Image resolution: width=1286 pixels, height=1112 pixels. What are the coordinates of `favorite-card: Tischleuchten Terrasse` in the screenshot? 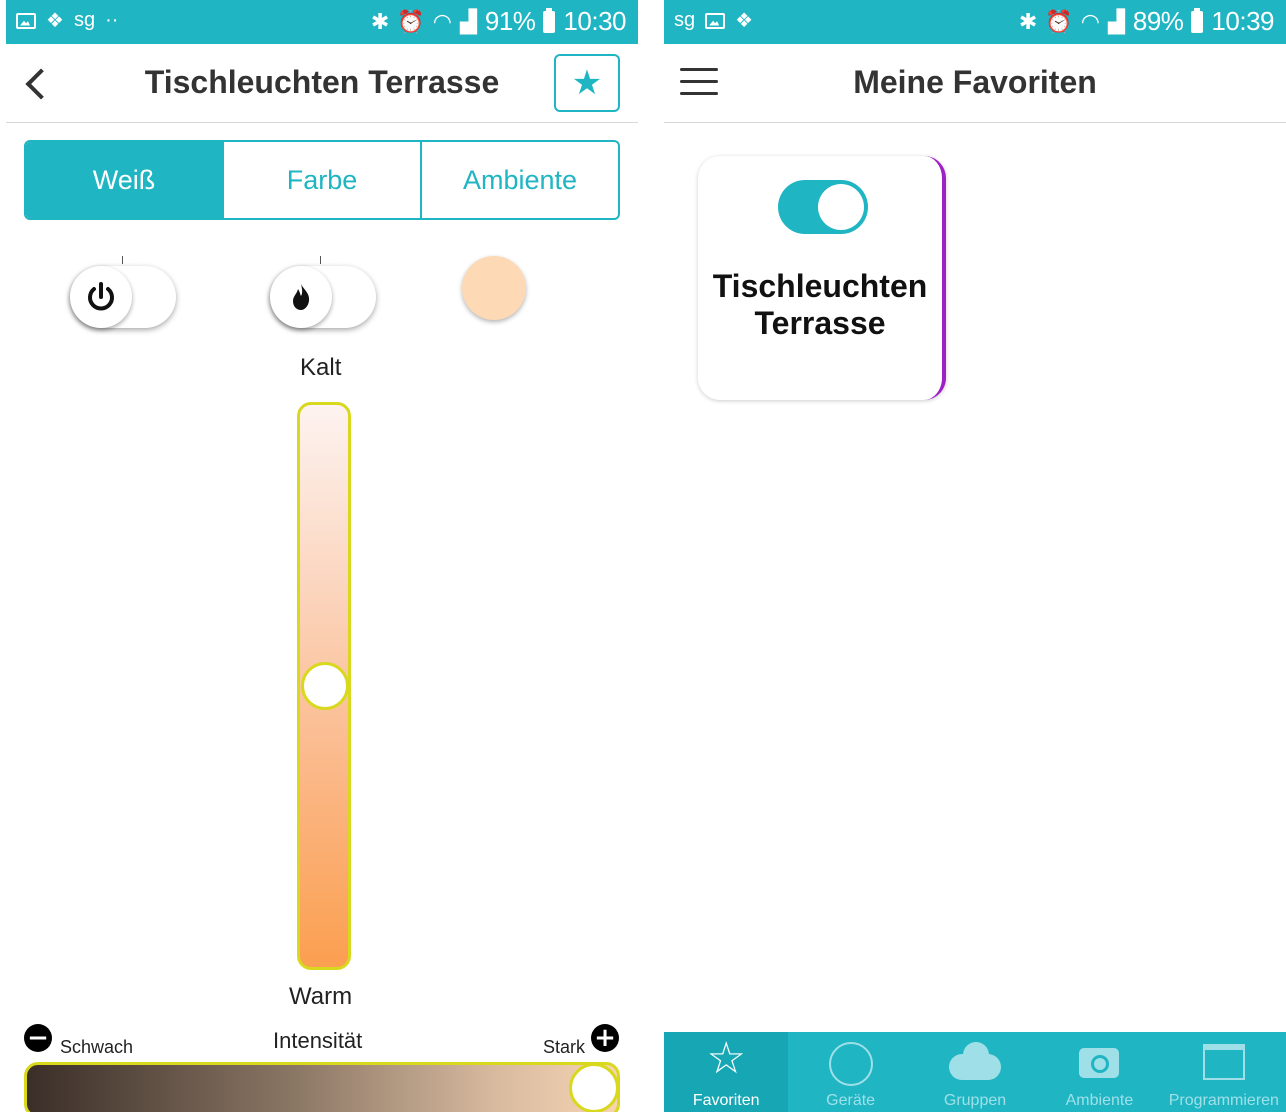 It's located at (822, 278).